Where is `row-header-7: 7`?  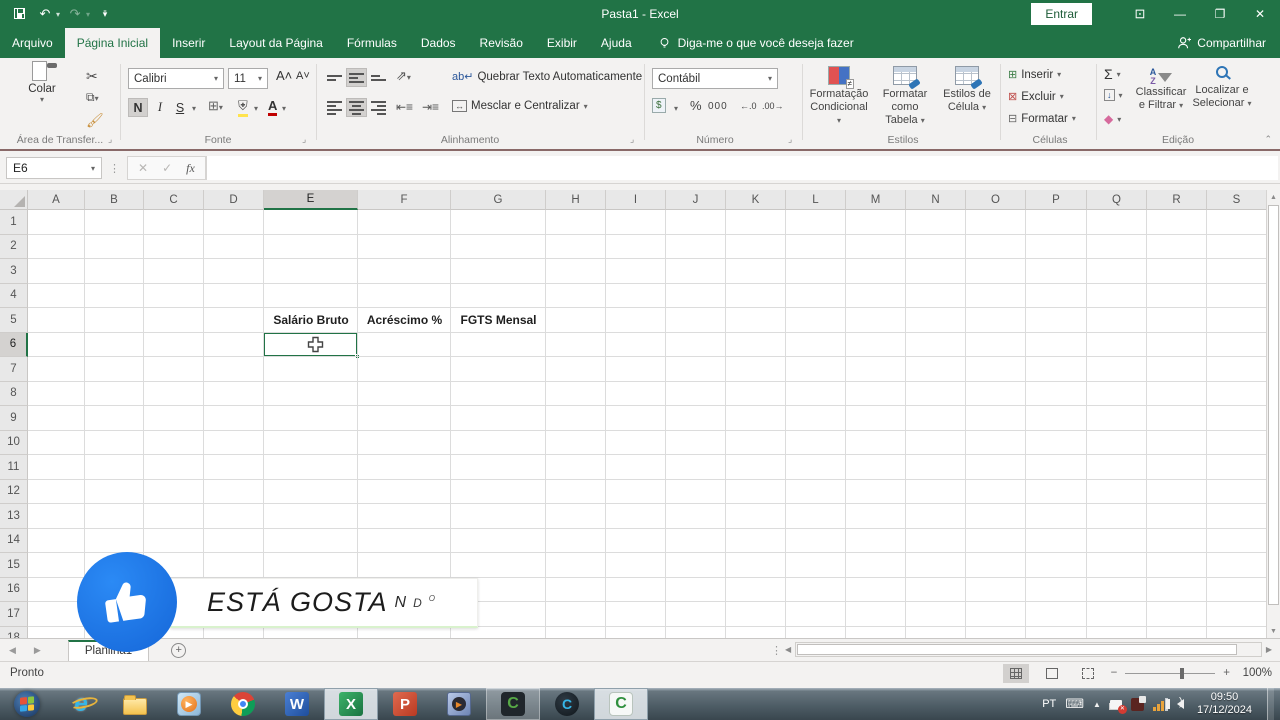 row-header-7: 7 is located at coordinates (14, 369).